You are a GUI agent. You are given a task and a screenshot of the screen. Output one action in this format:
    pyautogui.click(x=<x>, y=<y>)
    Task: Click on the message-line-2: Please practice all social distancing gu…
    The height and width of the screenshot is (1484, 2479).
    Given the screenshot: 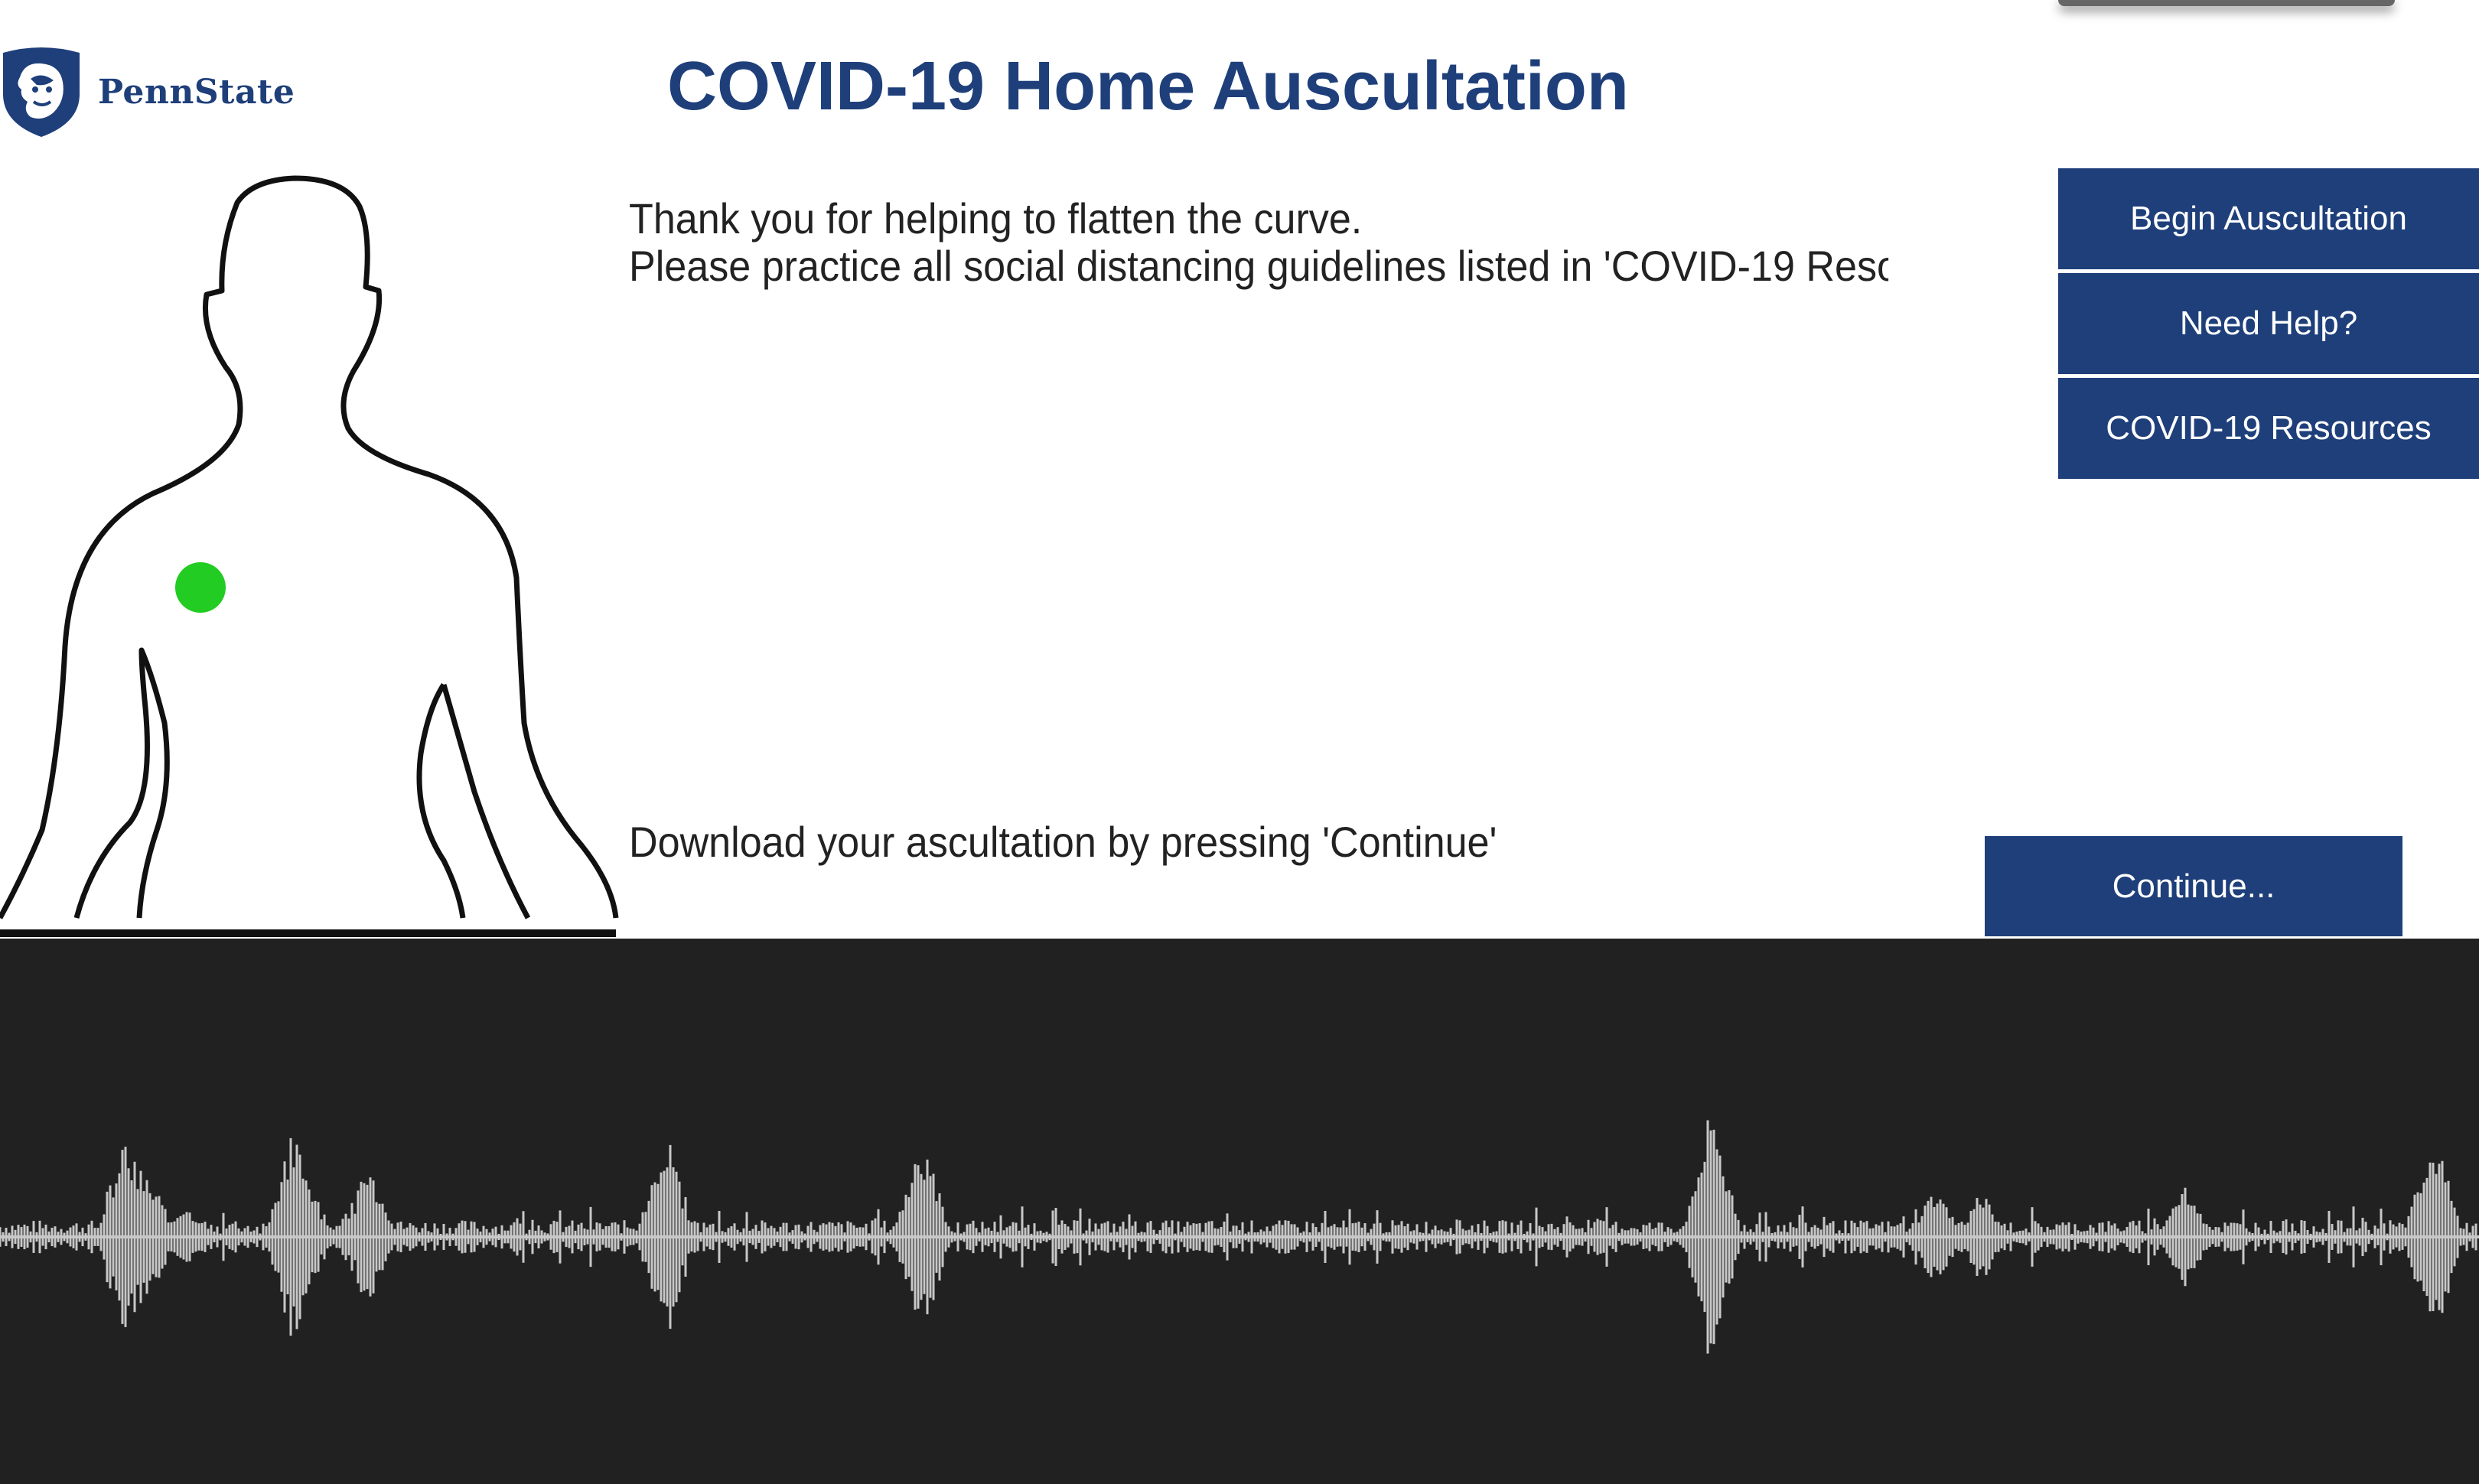 What is the action you would take?
    pyautogui.click(x=1259, y=266)
    